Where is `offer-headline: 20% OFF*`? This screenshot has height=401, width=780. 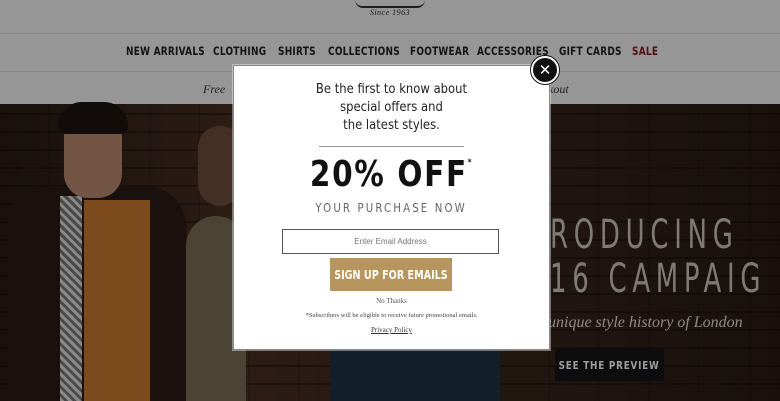 offer-headline: 20% OFF* is located at coordinates (391, 174).